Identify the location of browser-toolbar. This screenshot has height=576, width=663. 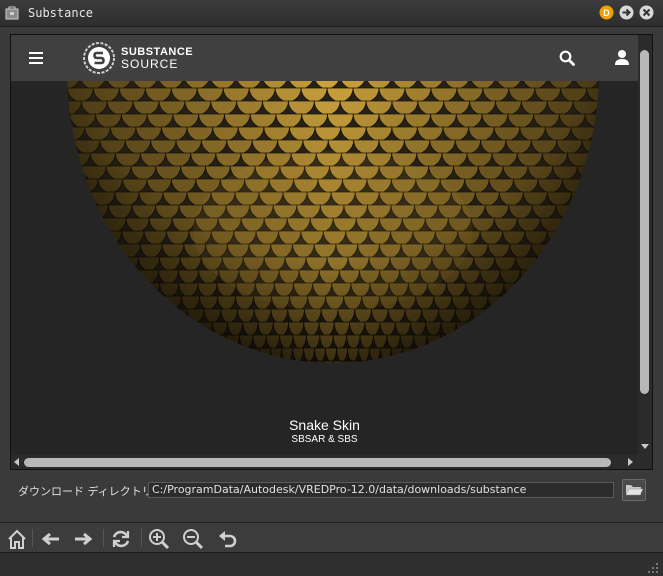
(331, 537).